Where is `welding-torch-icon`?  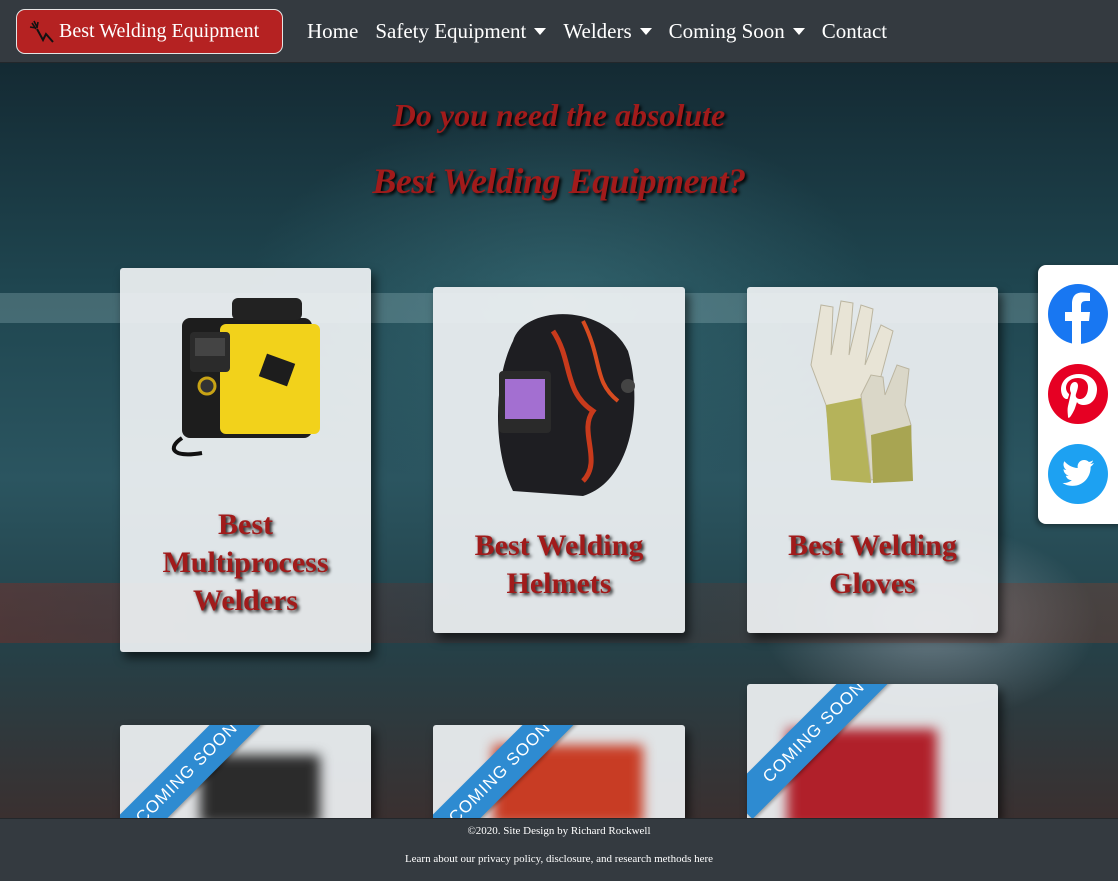 welding-torch-icon is located at coordinates (41, 31).